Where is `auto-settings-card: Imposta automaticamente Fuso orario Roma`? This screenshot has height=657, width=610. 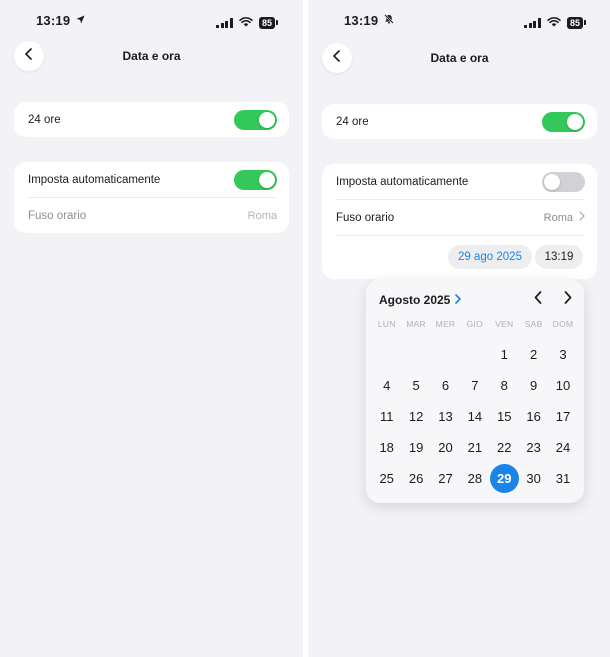 auto-settings-card: Imposta automaticamente Fuso orario Roma is located at coordinates (151, 197).